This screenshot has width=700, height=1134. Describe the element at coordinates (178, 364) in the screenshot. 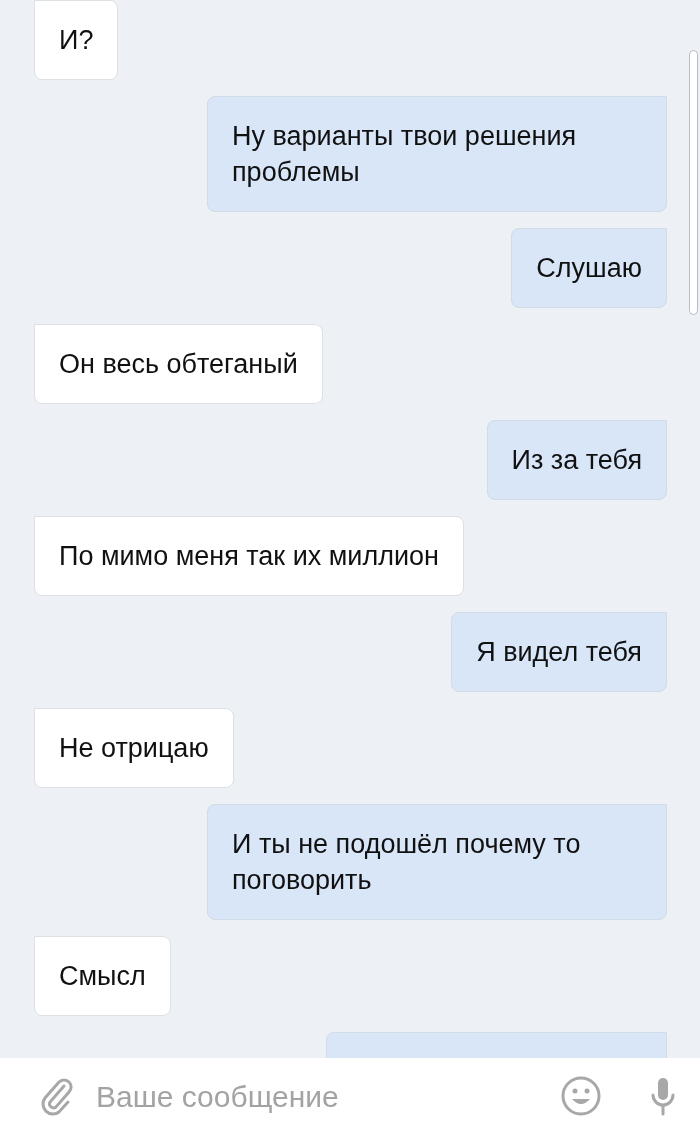

I see `received-message: Он весь обтеганый` at that location.